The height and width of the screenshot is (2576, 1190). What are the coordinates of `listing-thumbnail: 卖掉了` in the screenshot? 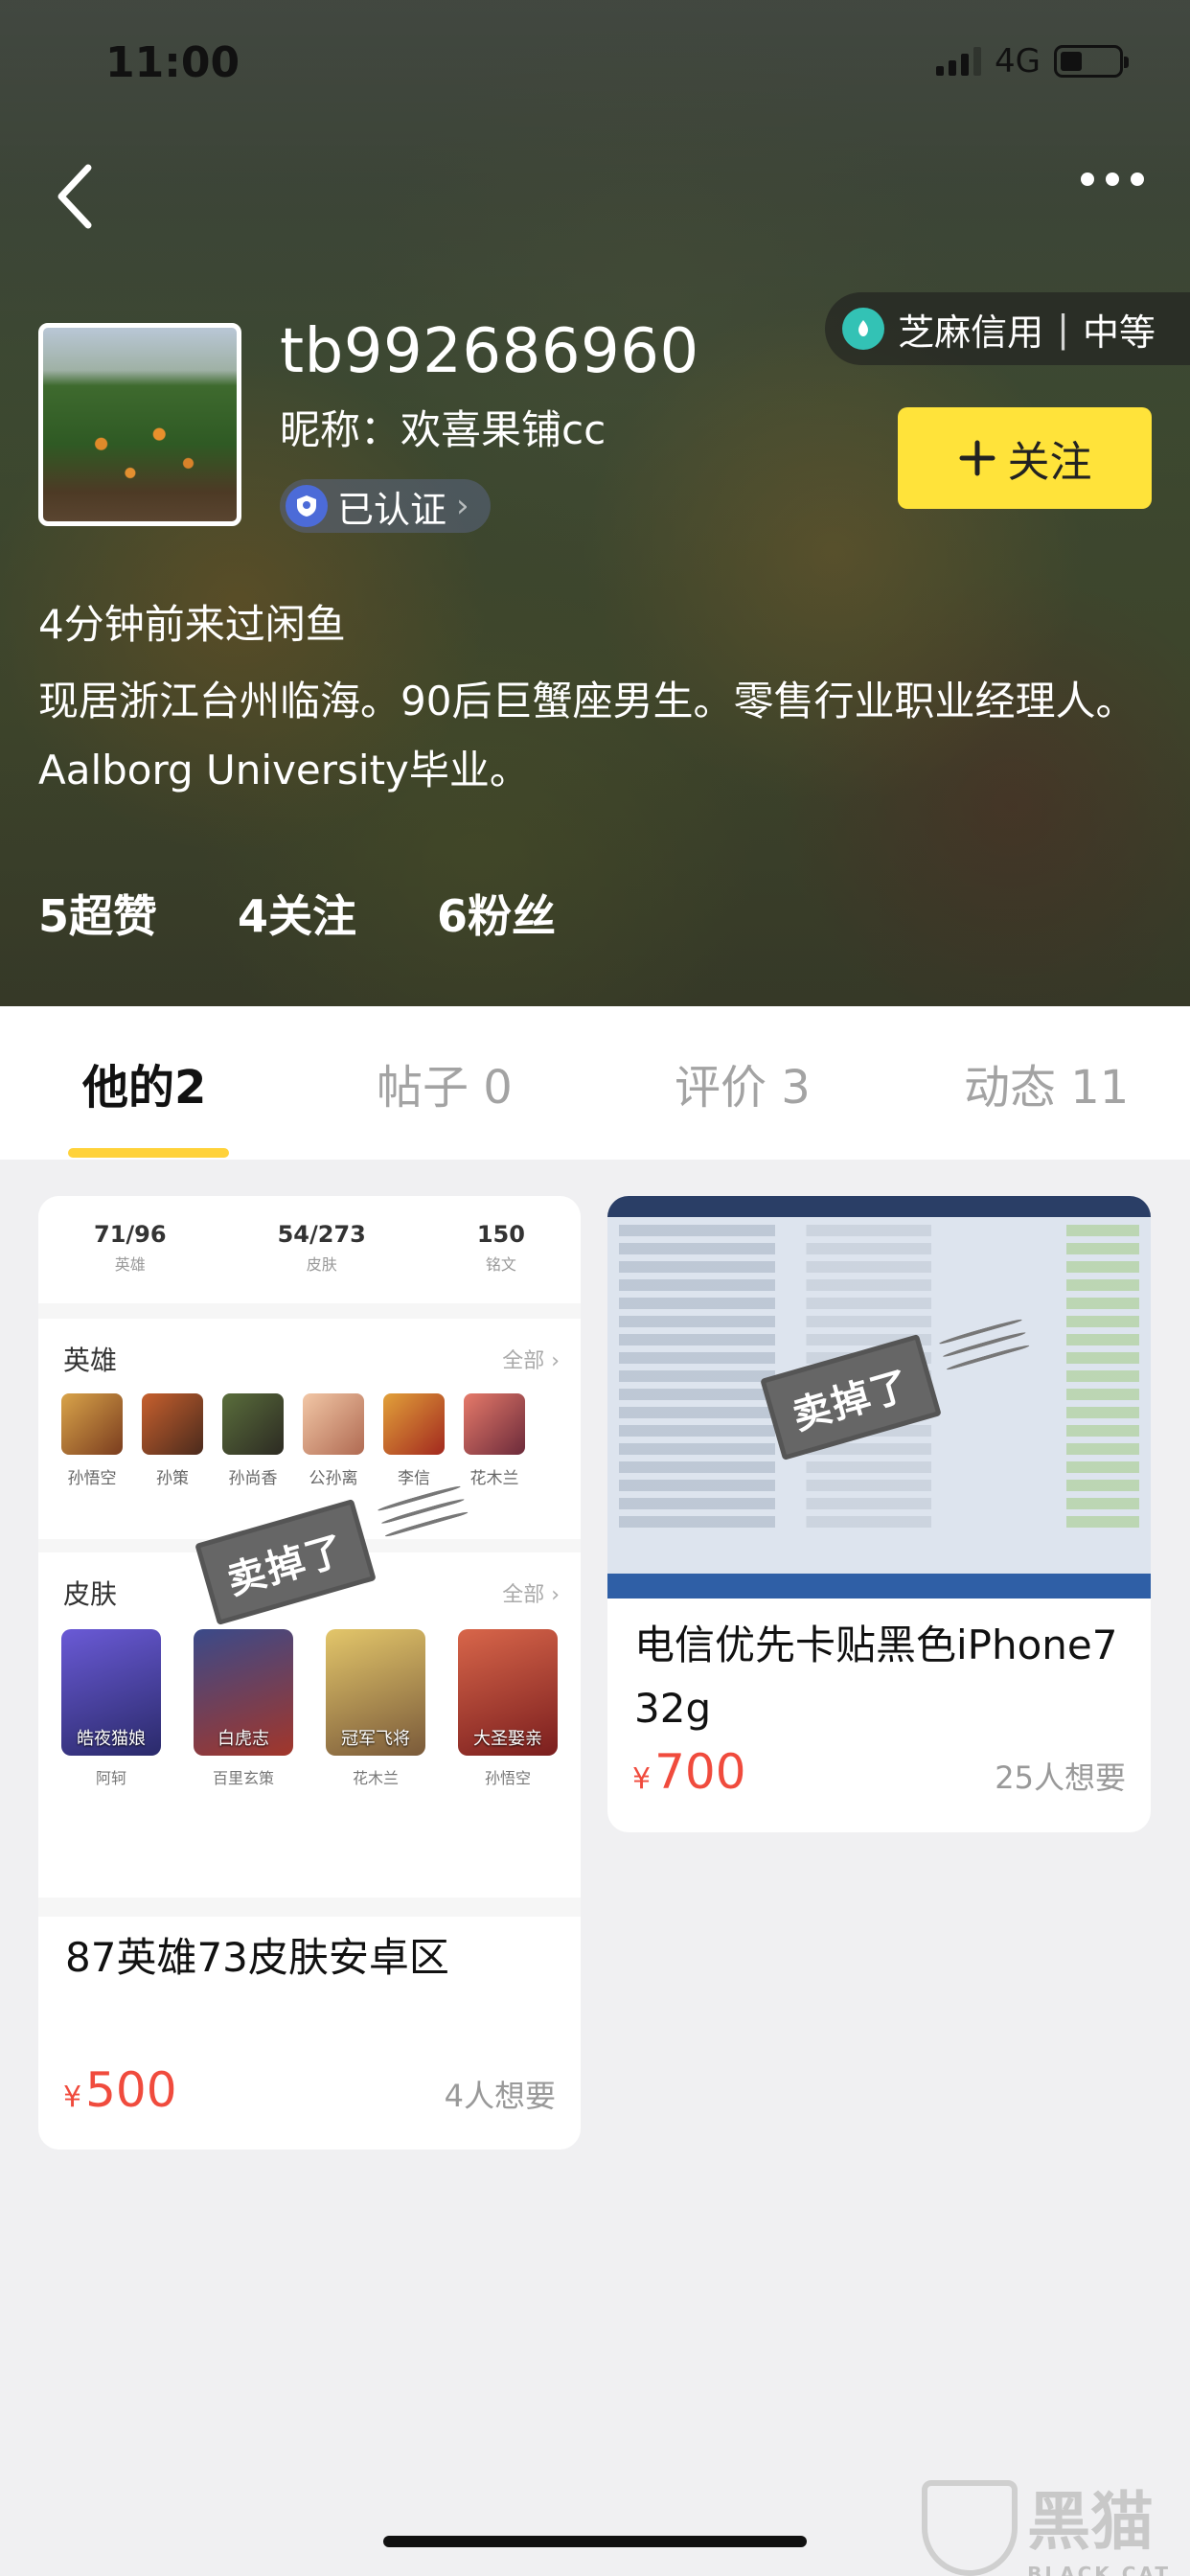 It's located at (879, 1397).